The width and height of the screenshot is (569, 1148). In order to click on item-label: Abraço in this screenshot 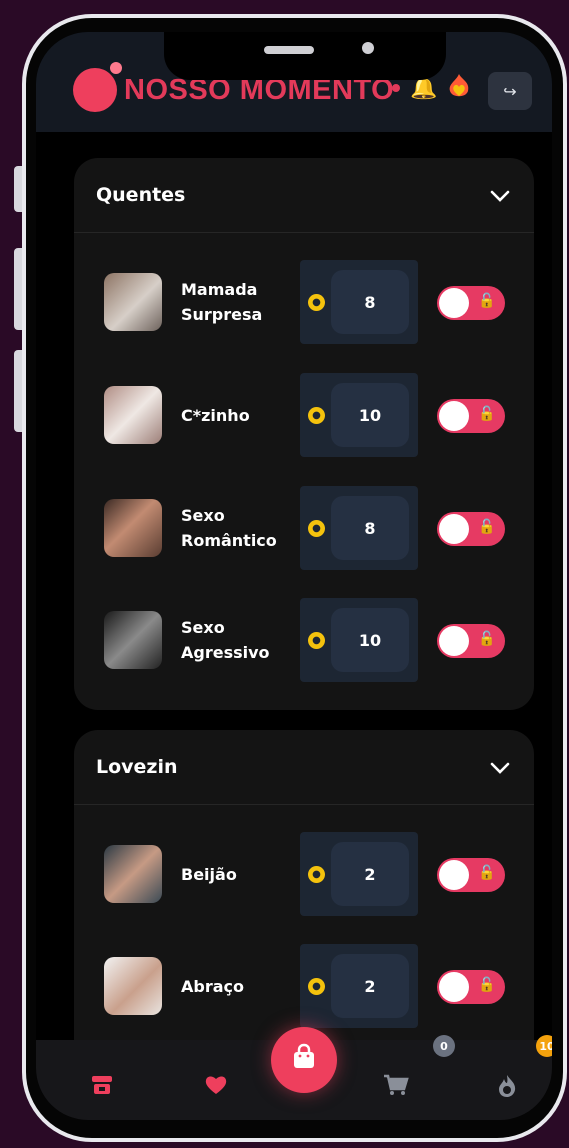, I will do `click(212, 986)`.